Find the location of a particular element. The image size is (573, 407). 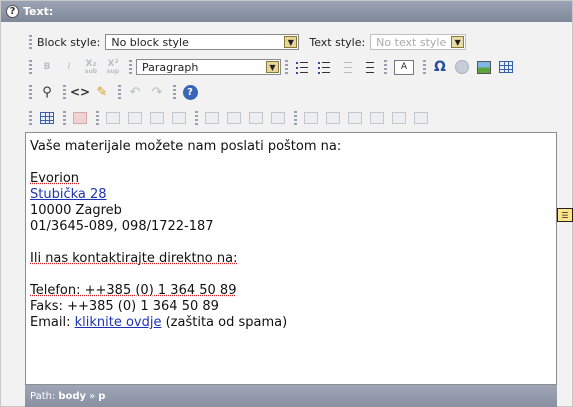

italic-icon: I is located at coordinates (69, 66).